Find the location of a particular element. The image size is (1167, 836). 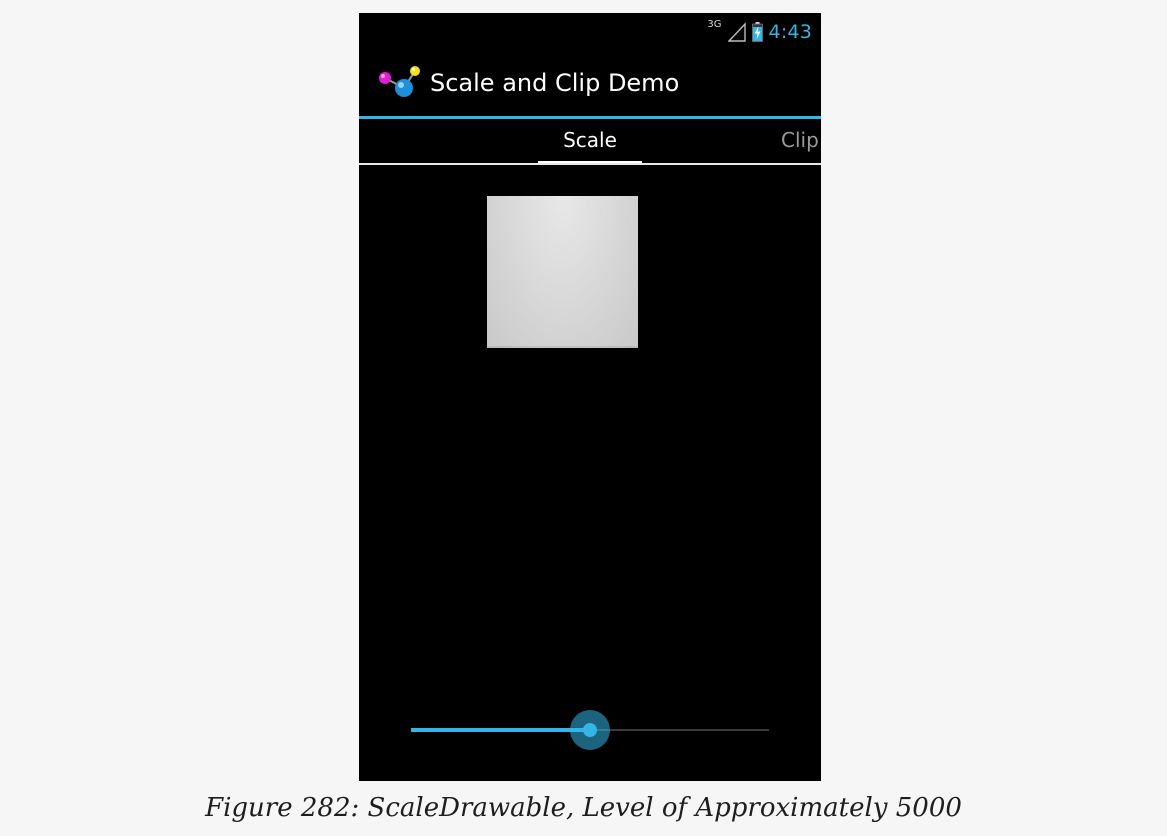

seekbar-thumb-dot is located at coordinates (590, 730).